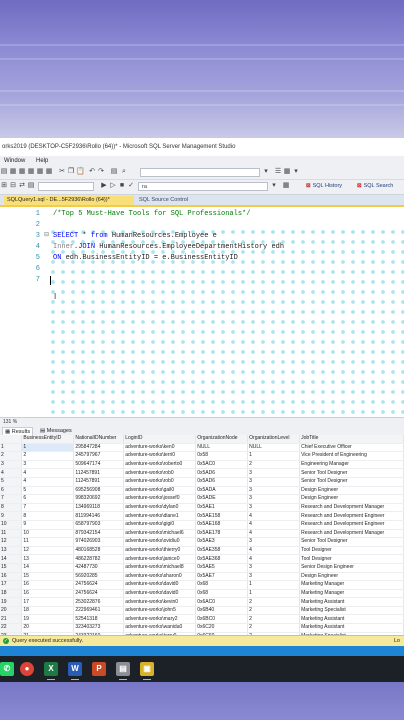  What do you see at coordinates (286, 186) in the screenshot?
I see `plan-icon: ▦` at bounding box center [286, 186].